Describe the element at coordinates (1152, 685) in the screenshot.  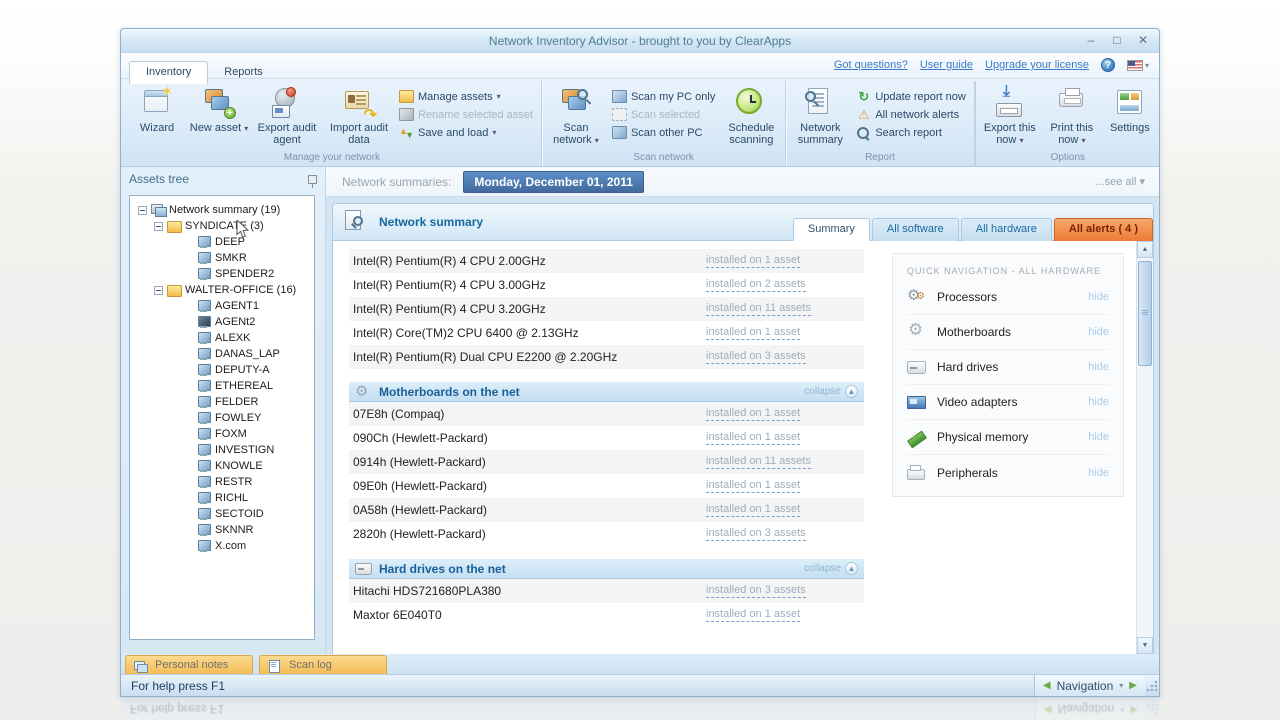
I see `resize-grip` at that location.